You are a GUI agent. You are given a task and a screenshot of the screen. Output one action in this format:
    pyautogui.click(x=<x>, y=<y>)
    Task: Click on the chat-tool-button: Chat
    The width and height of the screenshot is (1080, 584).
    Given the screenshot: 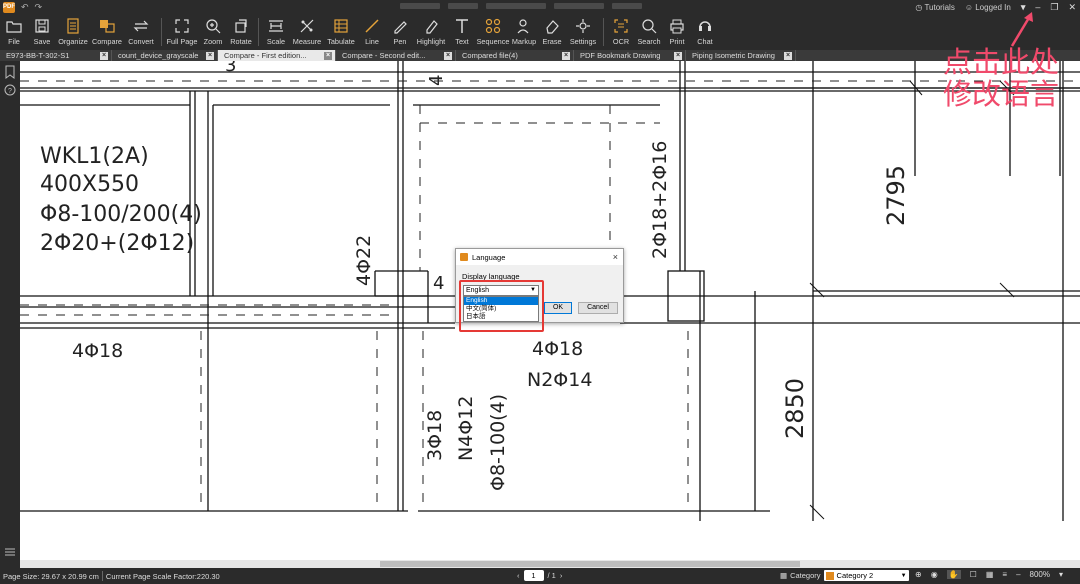 What is the action you would take?
    pyautogui.click(x=705, y=32)
    